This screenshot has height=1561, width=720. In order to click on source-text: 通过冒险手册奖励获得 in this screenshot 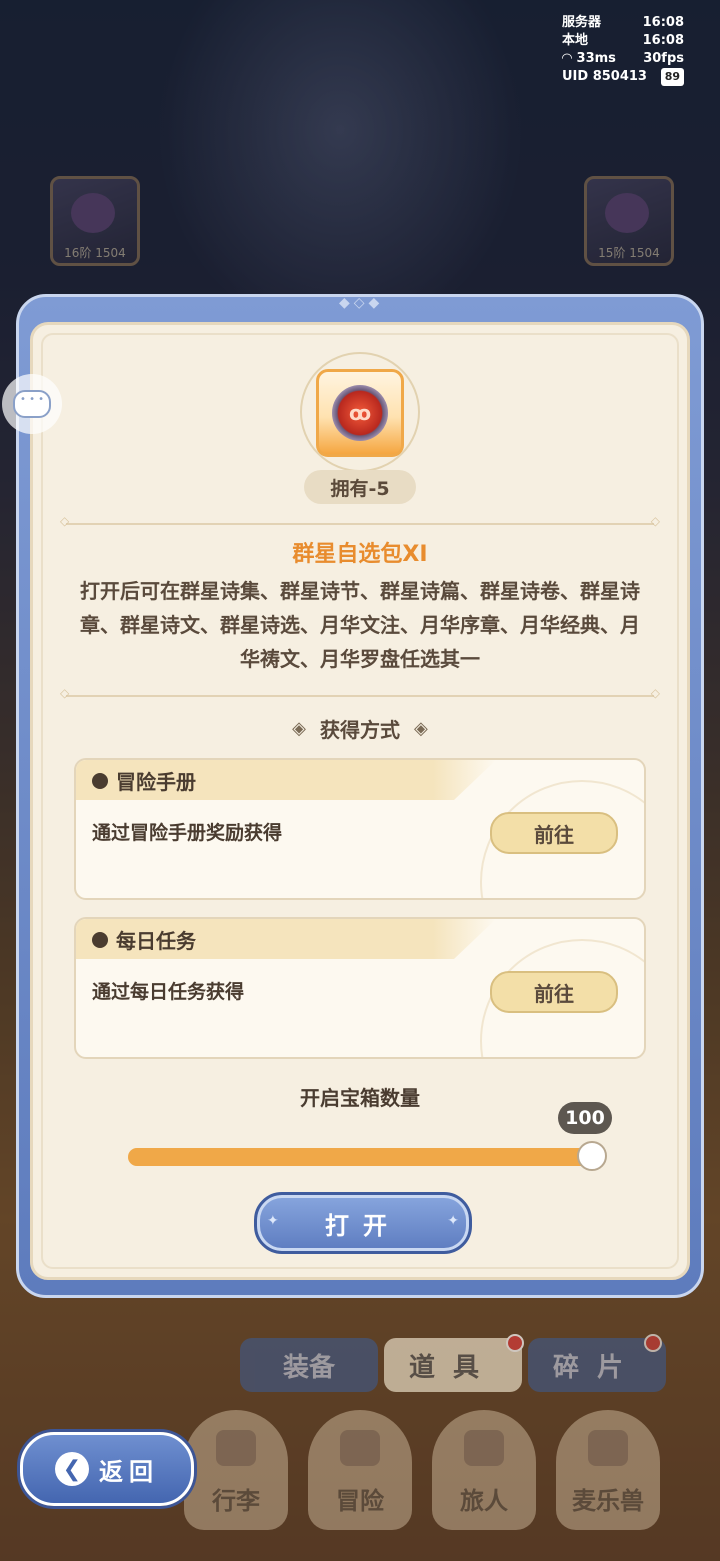, I will do `click(187, 833)`.